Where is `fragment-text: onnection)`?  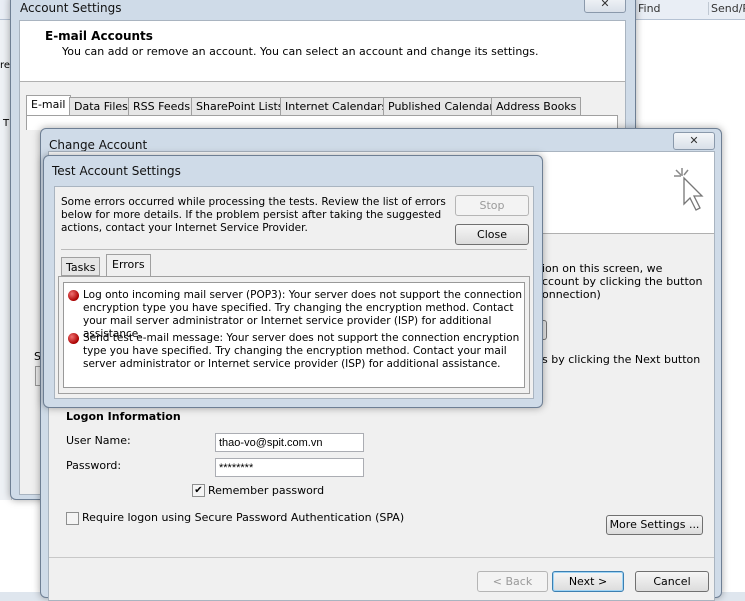 fragment-text: onnection) is located at coordinates (571, 294).